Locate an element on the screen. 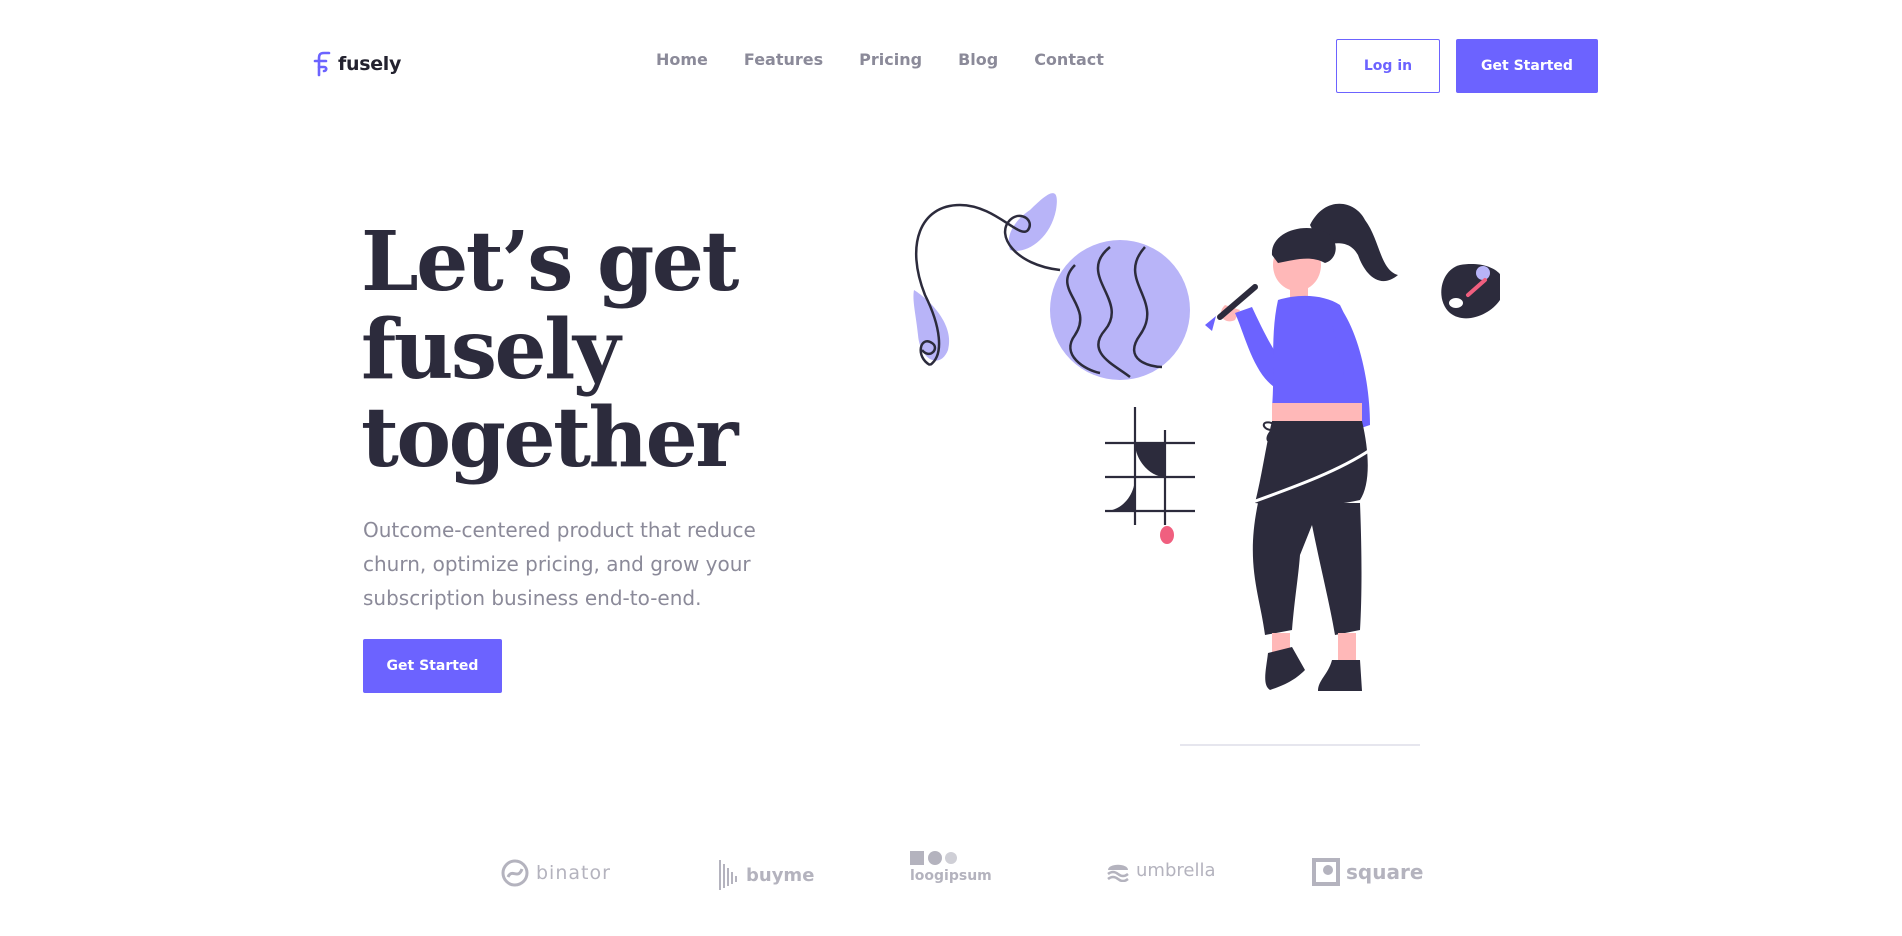 This screenshot has width=1902, height=936. buyme-logo-icon is located at coordinates (728, 875).